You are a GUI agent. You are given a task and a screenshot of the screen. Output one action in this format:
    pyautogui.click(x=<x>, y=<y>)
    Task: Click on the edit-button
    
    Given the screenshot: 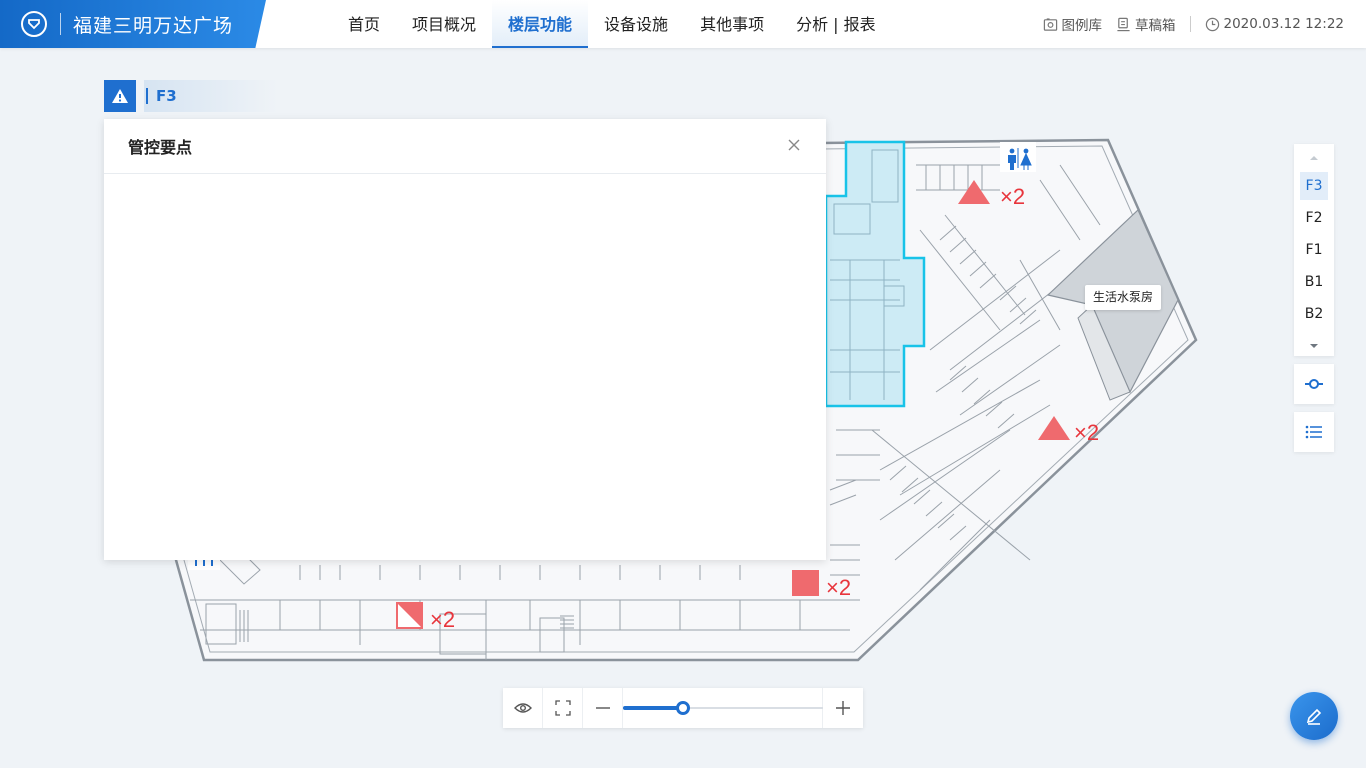 What is the action you would take?
    pyautogui.click(x=1314, y=716)
    